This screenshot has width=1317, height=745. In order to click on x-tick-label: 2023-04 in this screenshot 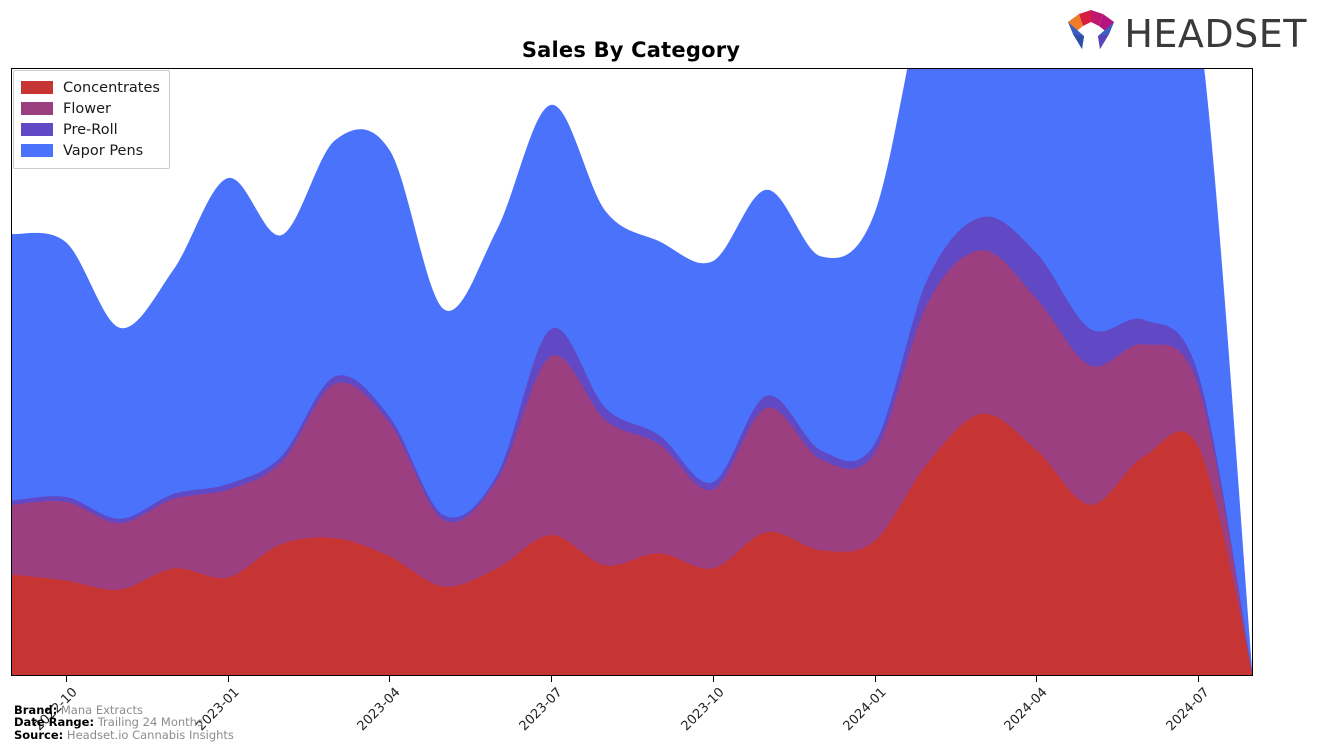, I will do `click(379, 710)`.